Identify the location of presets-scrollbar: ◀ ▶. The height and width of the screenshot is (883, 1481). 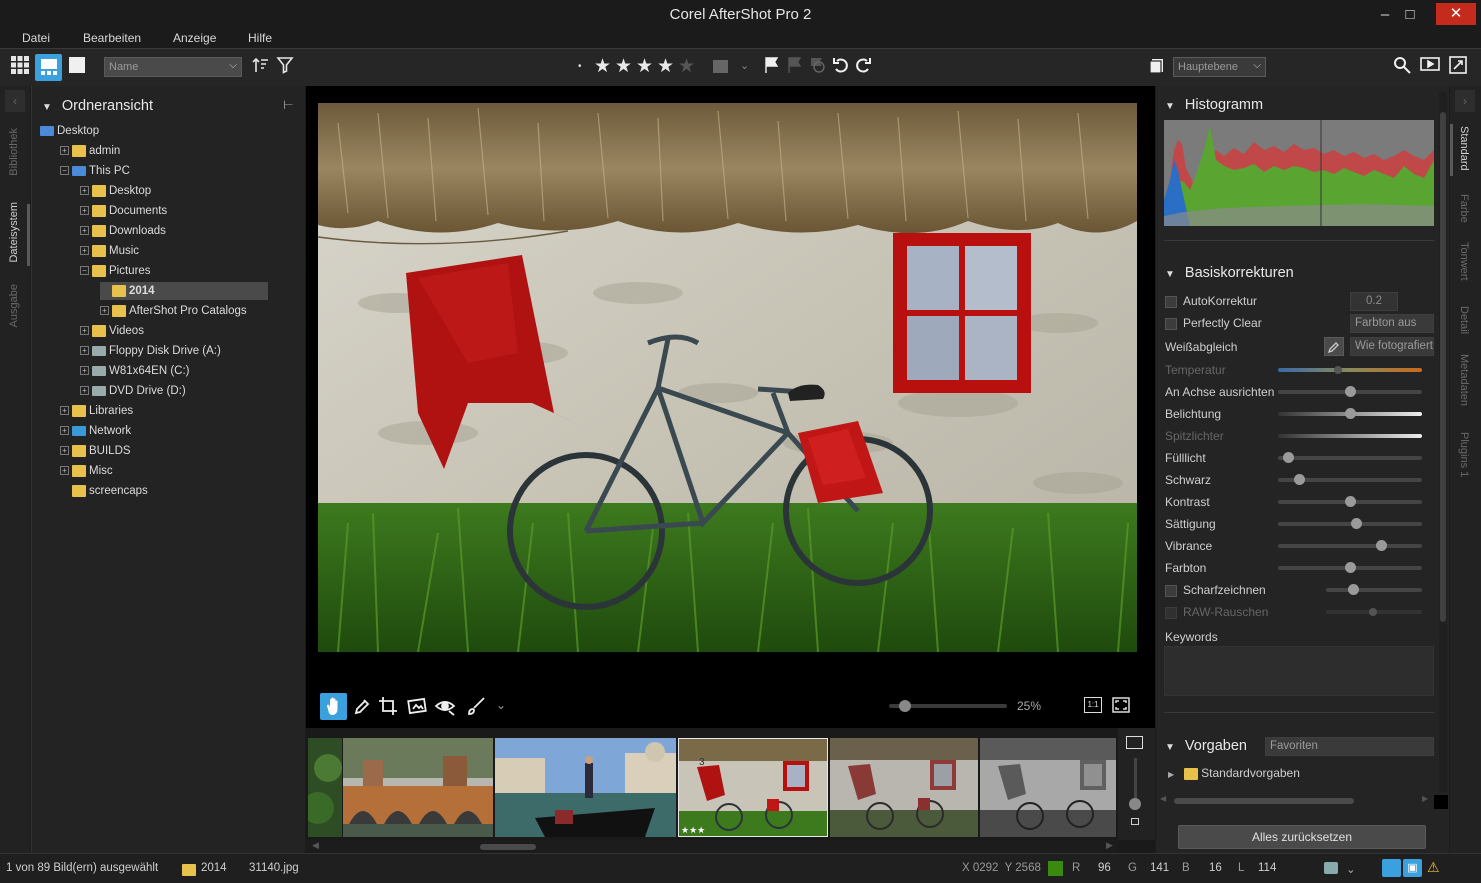
(1295, 799).